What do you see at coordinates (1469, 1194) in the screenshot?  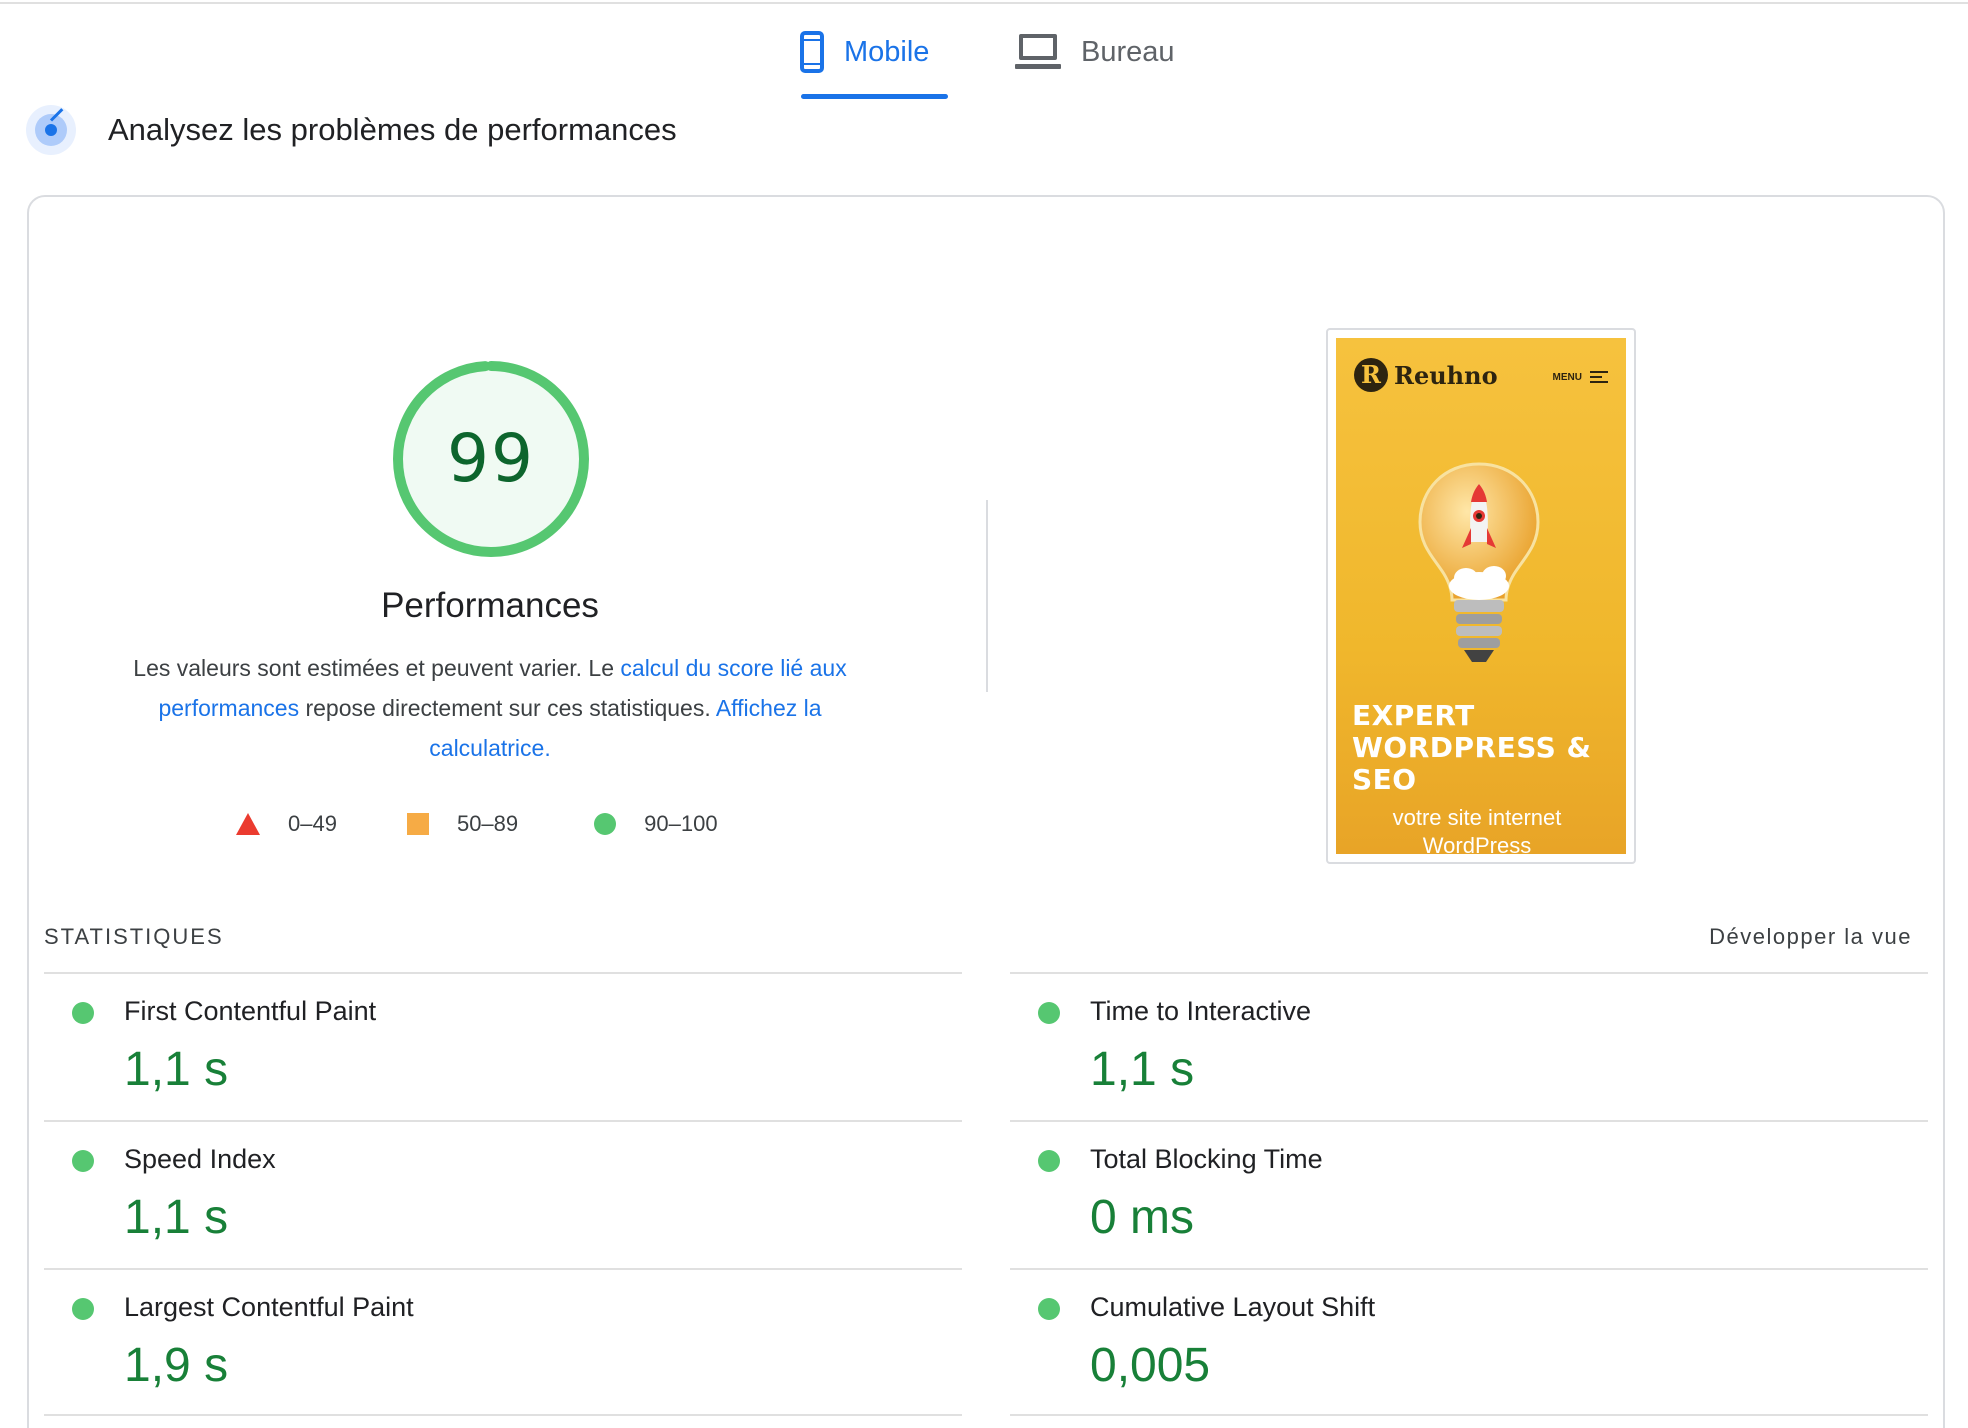 I see `metric-total-blocking-time: Total Blocking Time 0 ms` at bounding box center [1469, 1194].